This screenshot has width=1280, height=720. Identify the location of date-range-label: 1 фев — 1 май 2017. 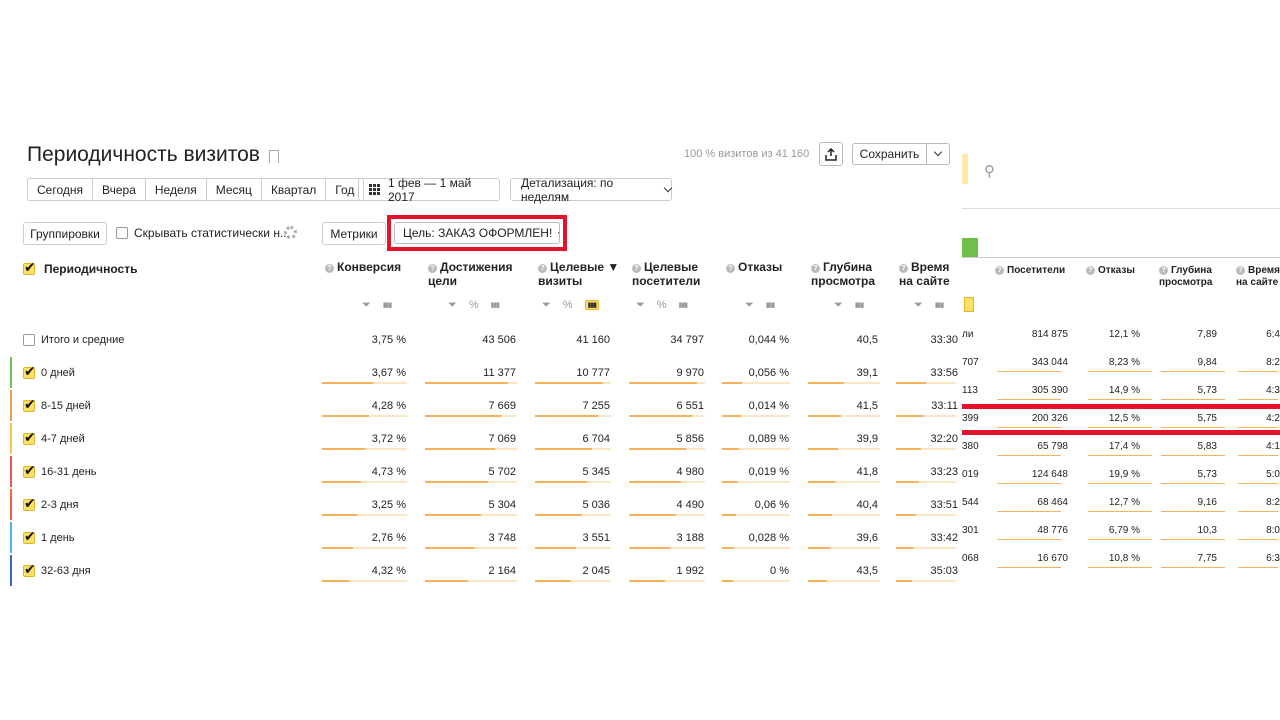
(430, 189).